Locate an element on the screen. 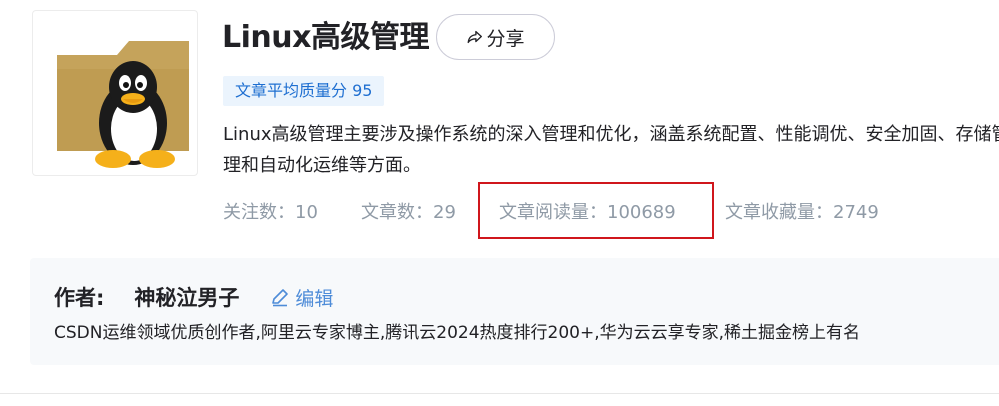  share-label: 分享 is located at coordinates (505, 38).